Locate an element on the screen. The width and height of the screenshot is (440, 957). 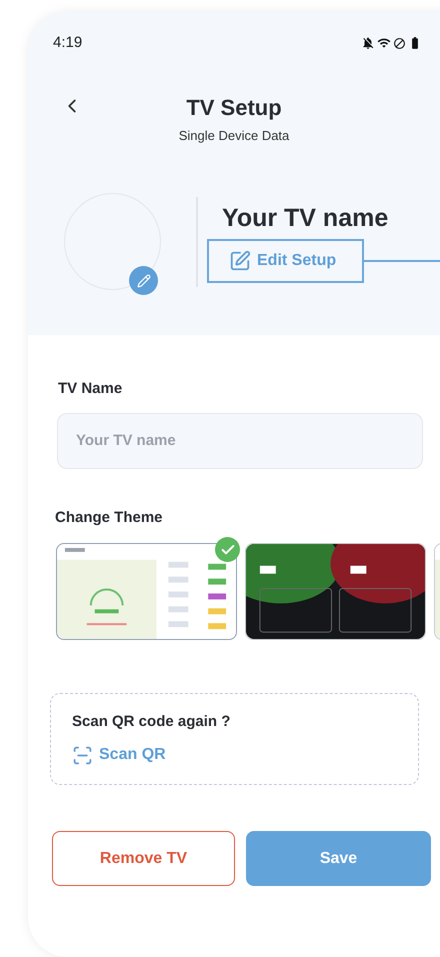
wifi-icon is located at coordinates (384, 43).